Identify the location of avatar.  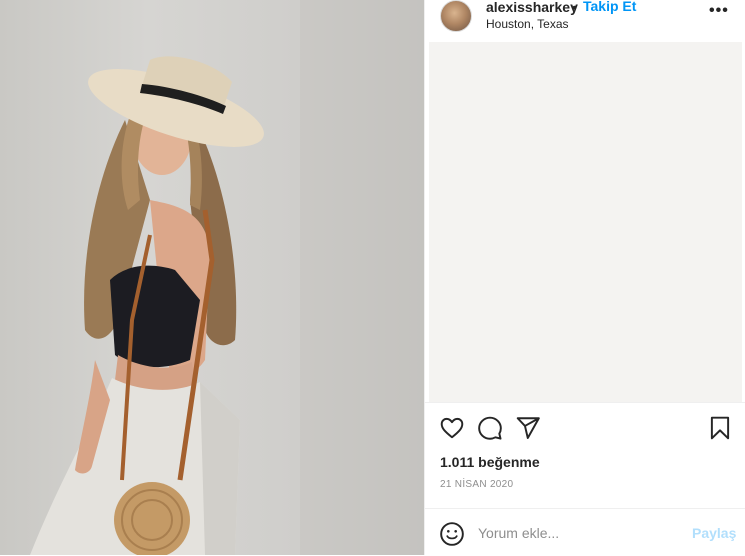
(456, 16).